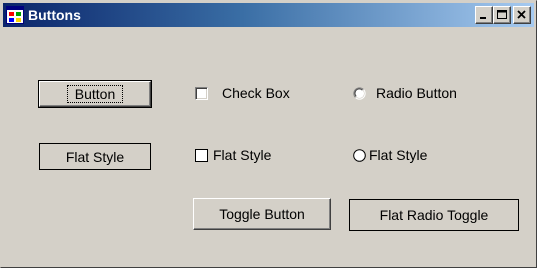 The width and height of the screenshot is (537, 268). What do you see at coordinates (256, 93) in the screenshot?
I see `check-box-label: Check Box` at bounding box center [256, 93].